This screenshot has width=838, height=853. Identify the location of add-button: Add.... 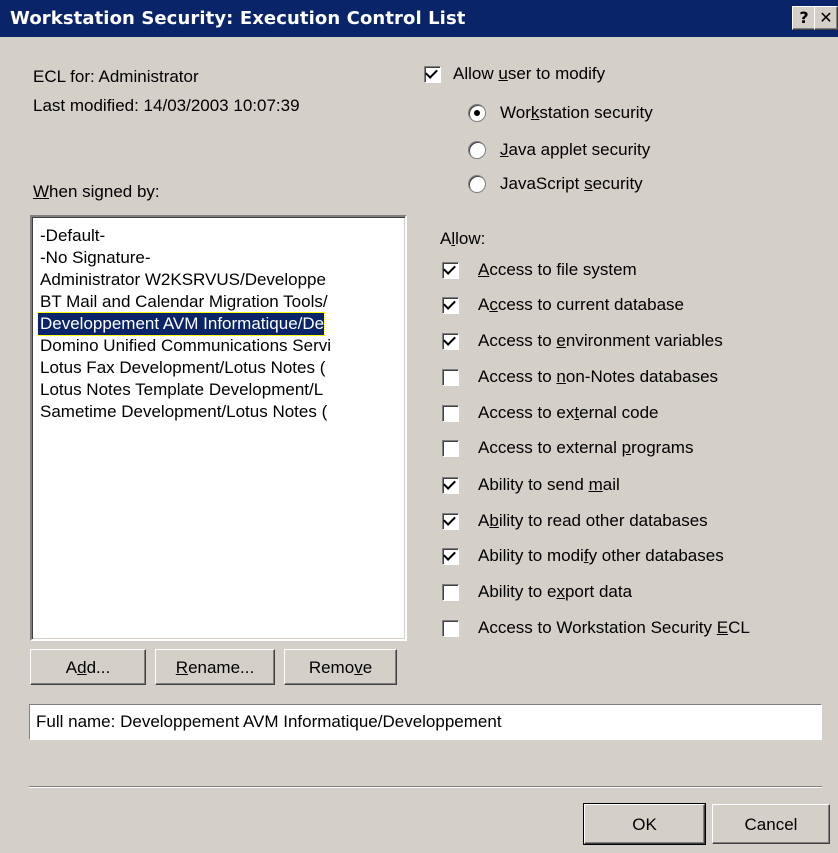
(88, 667).